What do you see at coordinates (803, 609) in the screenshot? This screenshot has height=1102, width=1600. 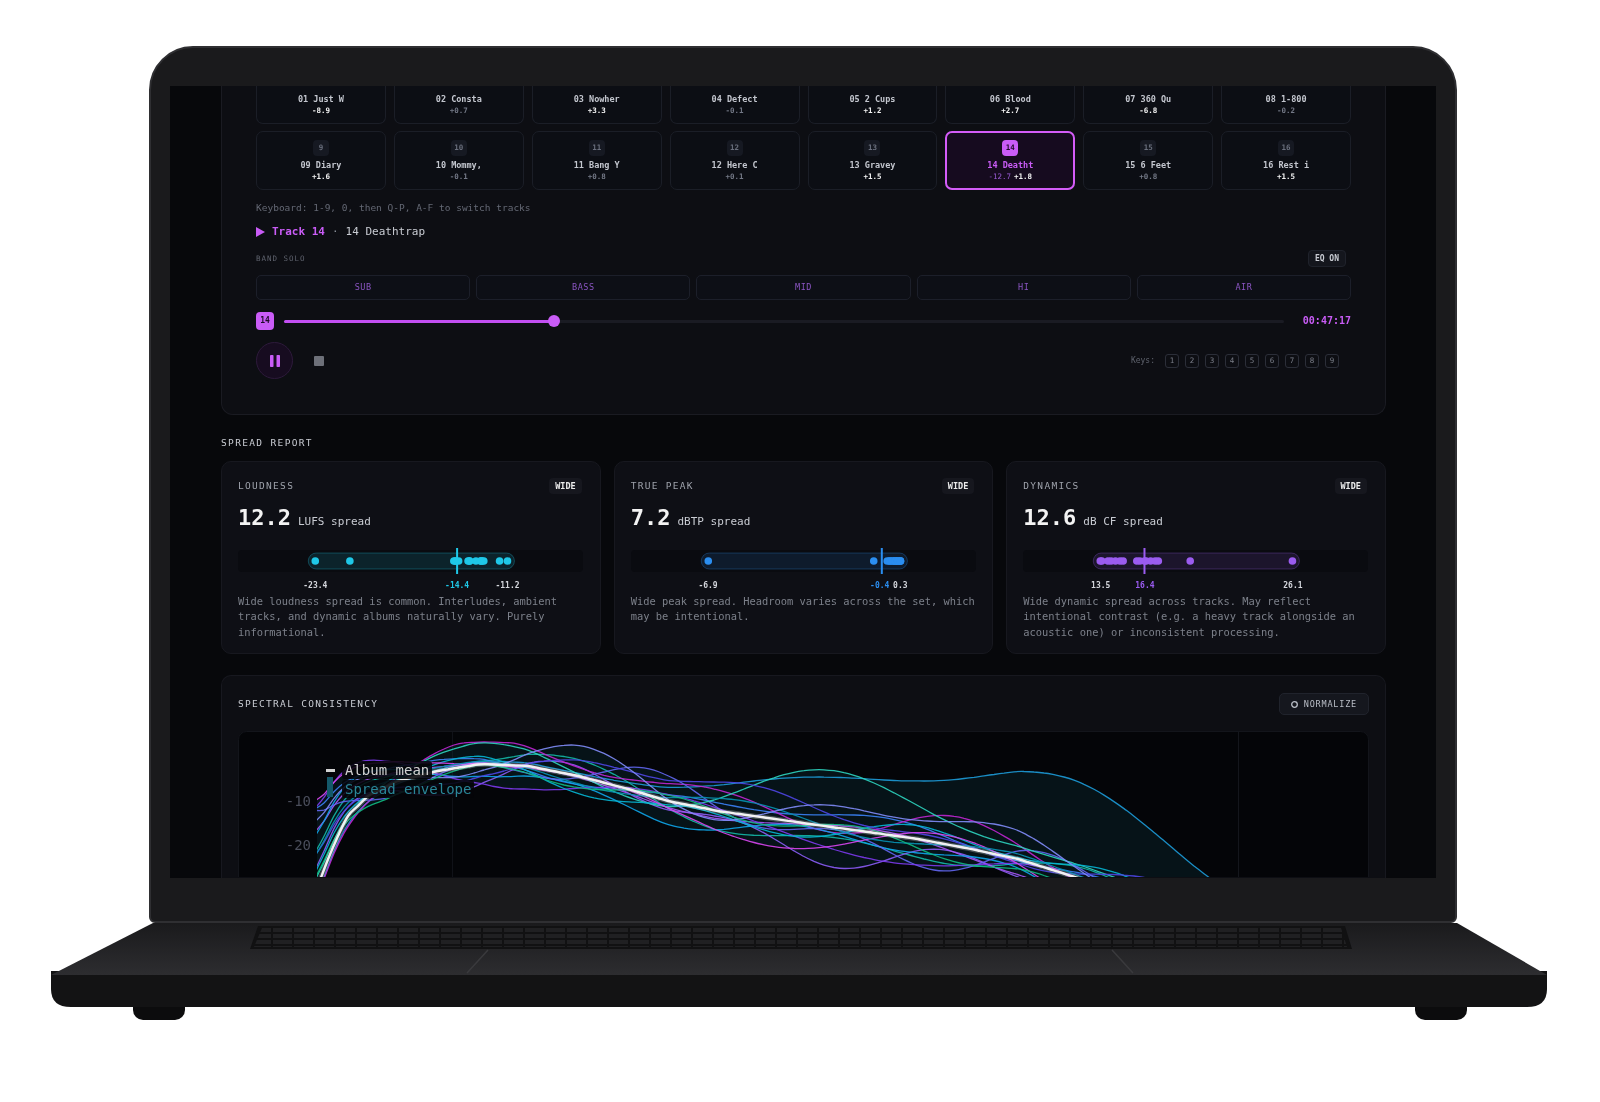 I see `metric-description: Wide peak spread. Headroom varies across the set, which may be intentional.` at bounding box center [803, 609].